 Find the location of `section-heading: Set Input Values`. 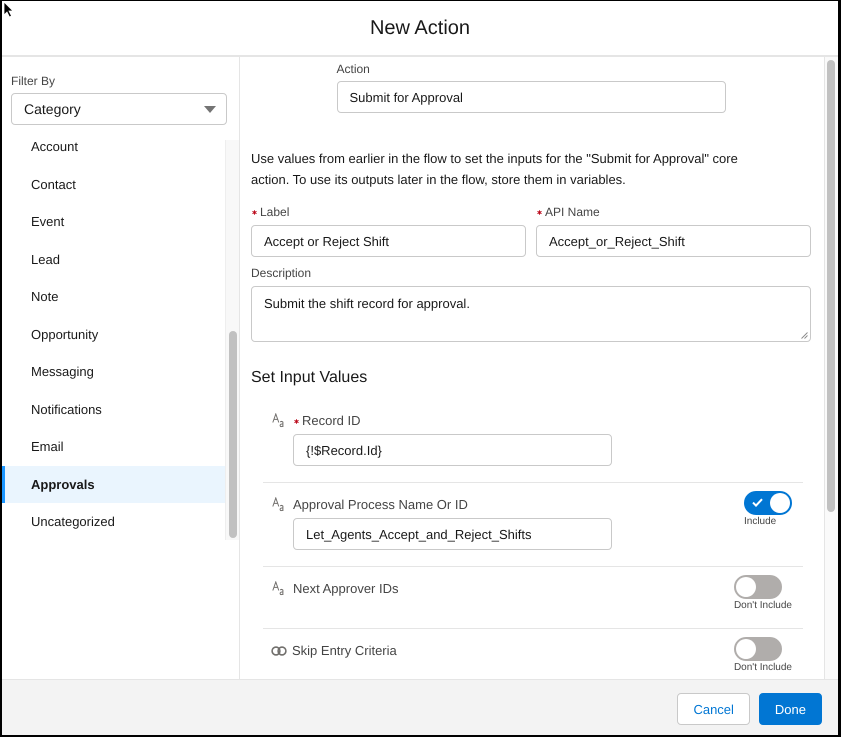

section-heading: Set Input Values is located at coordinates (309, 378).